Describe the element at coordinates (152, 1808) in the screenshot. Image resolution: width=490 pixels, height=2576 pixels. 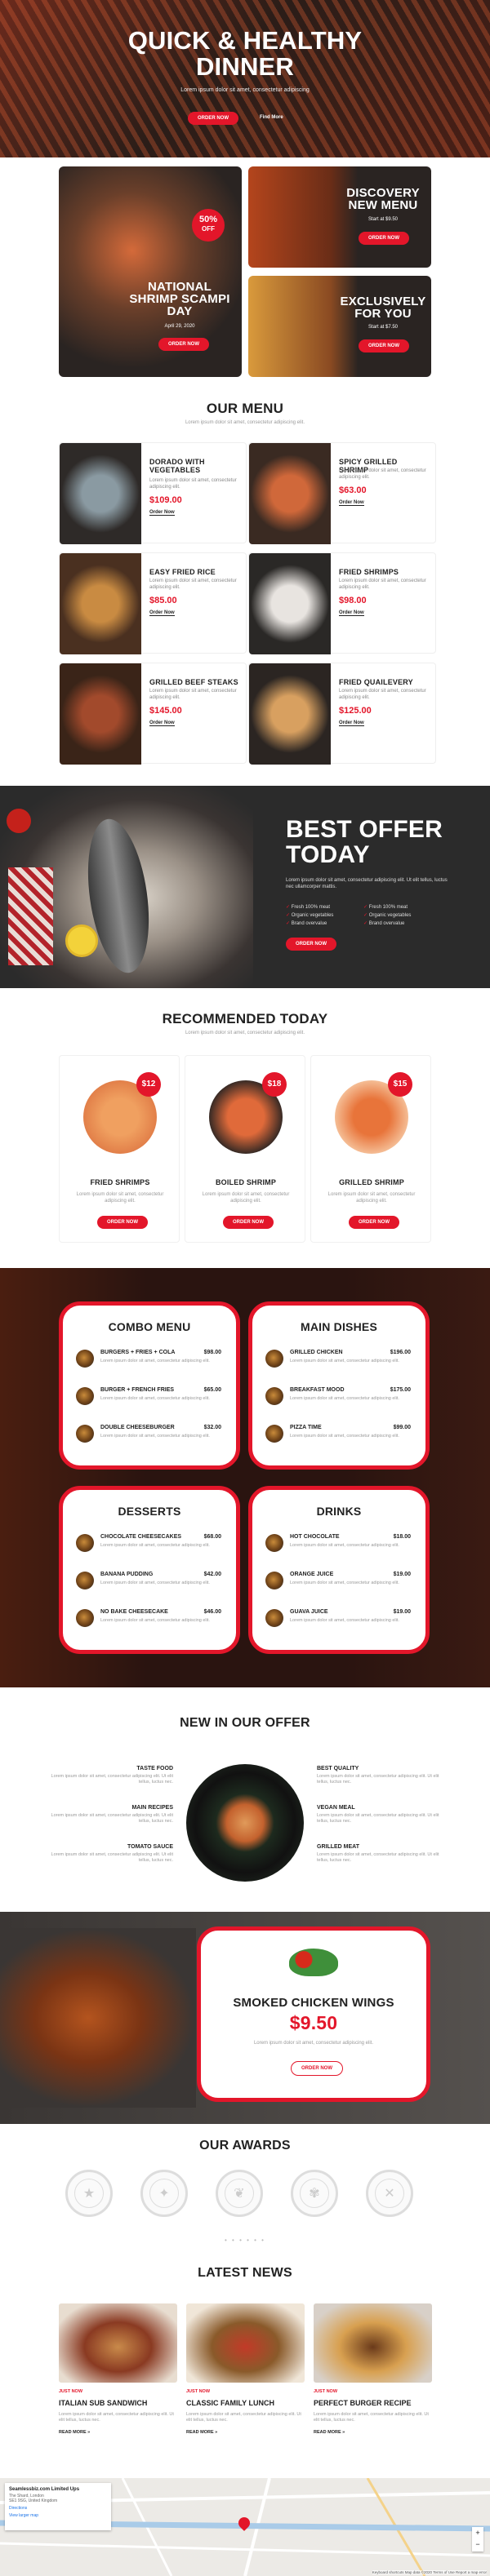
I see `offer-feature-title: Main Recipes` at that location.